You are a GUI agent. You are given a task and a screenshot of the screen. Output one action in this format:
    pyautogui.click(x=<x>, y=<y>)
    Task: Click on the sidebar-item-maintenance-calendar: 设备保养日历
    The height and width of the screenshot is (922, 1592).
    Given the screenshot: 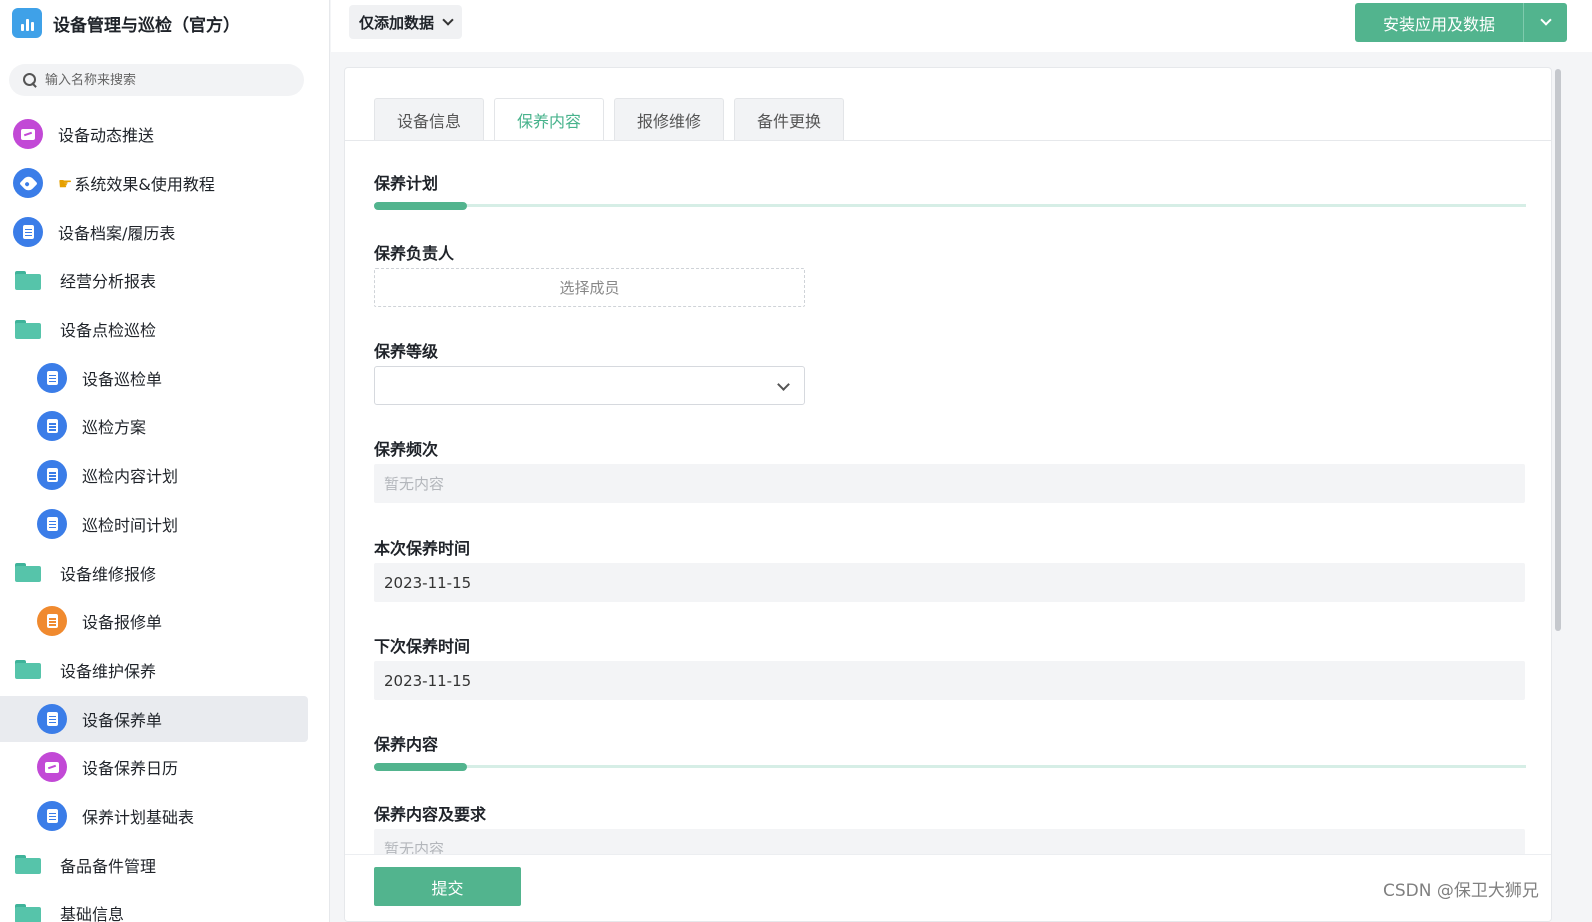 What is the action you would take?
    pyautogui.click(x=164, y=767)
    